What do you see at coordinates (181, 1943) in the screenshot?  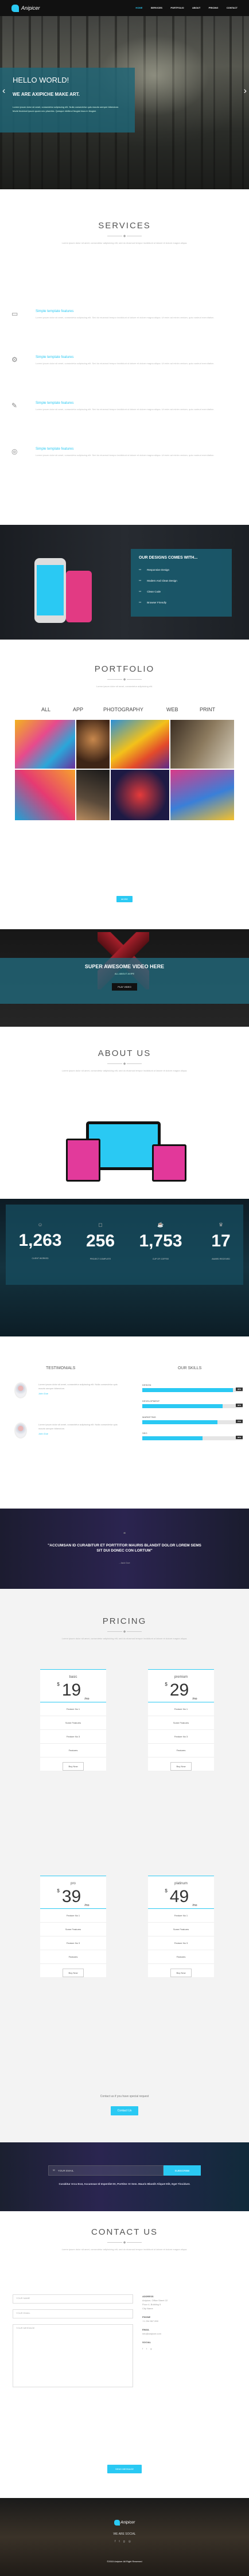 I see `plan-feature: Feature No 3` at bounding box center [181, 1943].